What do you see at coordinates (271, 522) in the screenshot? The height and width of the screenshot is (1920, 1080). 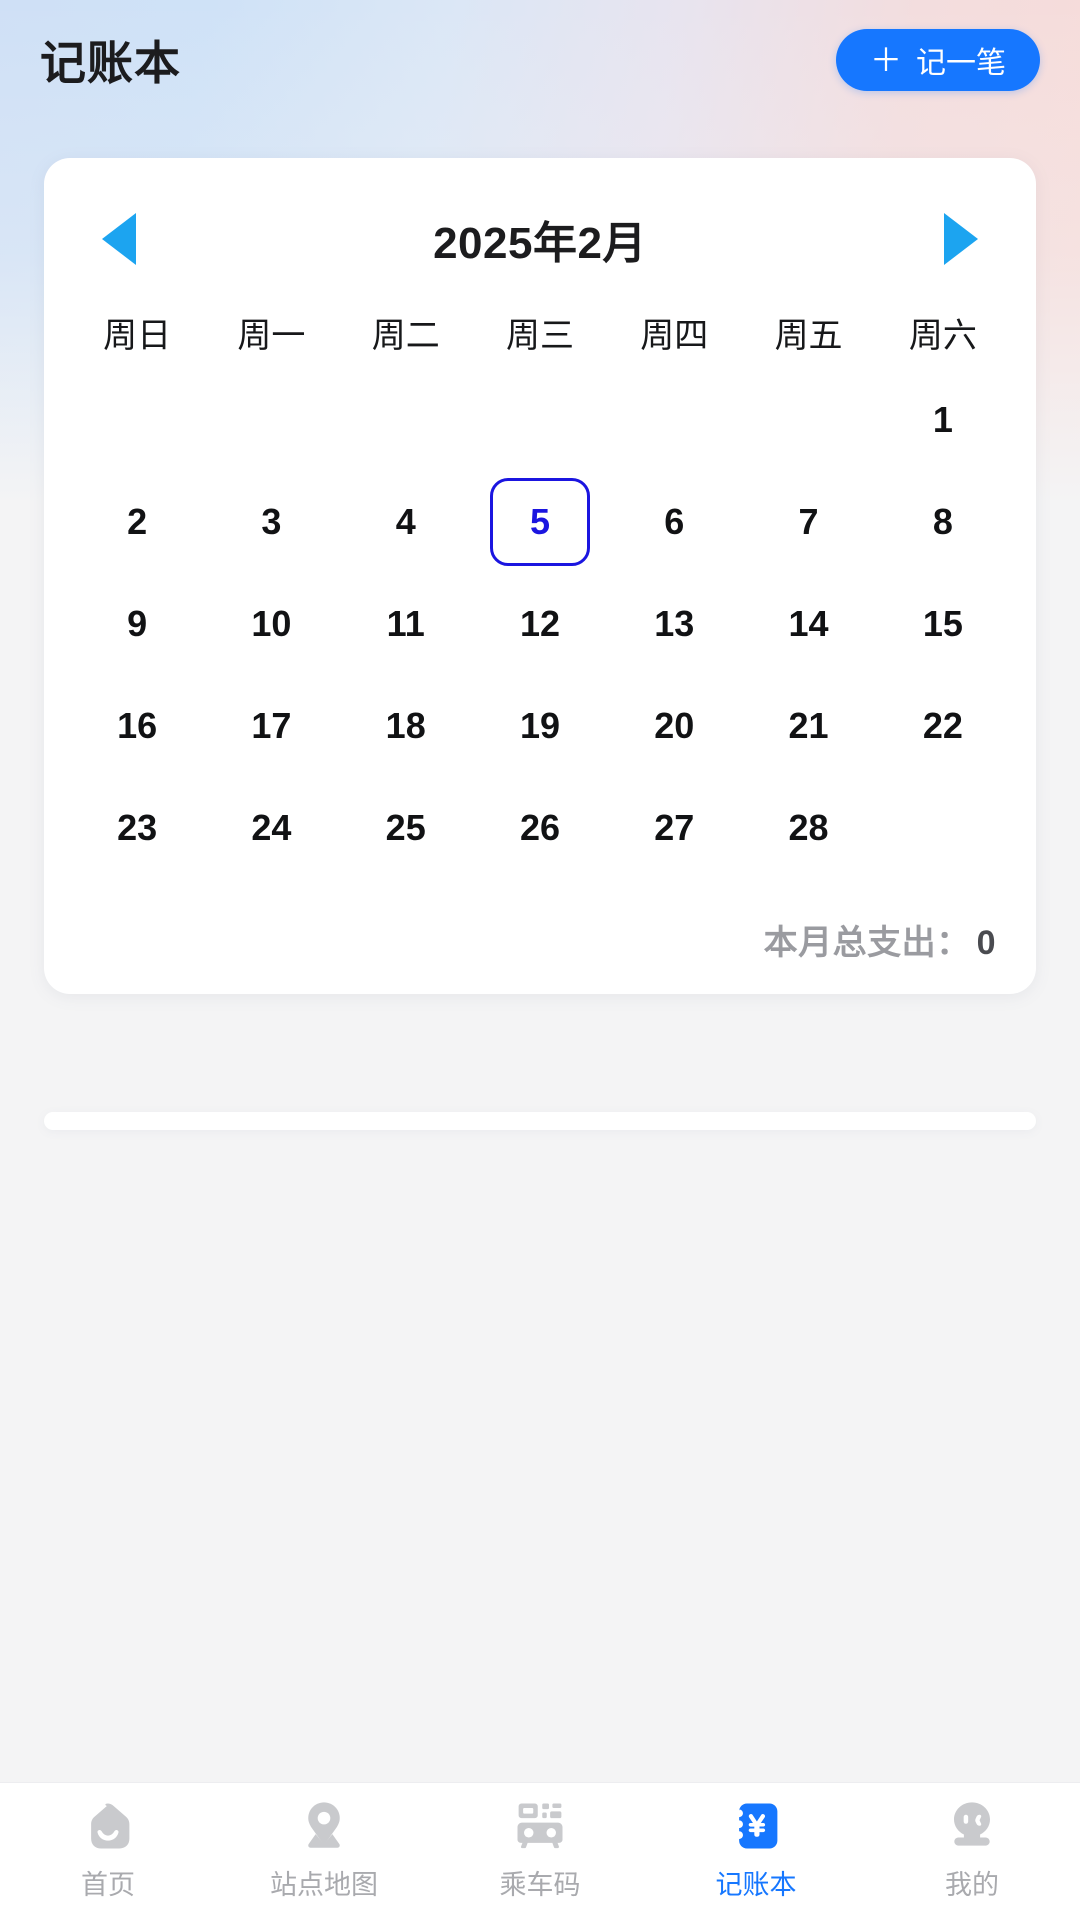 I see `calendar-day: 3` at bounding box center [271, 522].